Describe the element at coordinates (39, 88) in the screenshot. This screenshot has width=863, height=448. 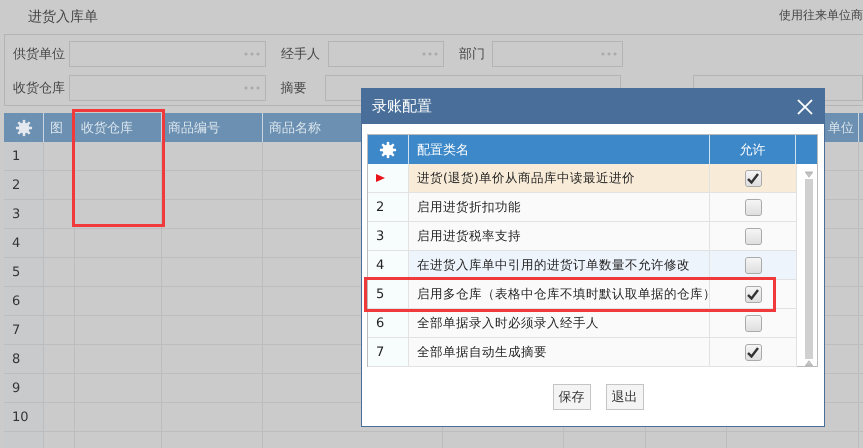
I see `field-label: 收货仓库` at that location.